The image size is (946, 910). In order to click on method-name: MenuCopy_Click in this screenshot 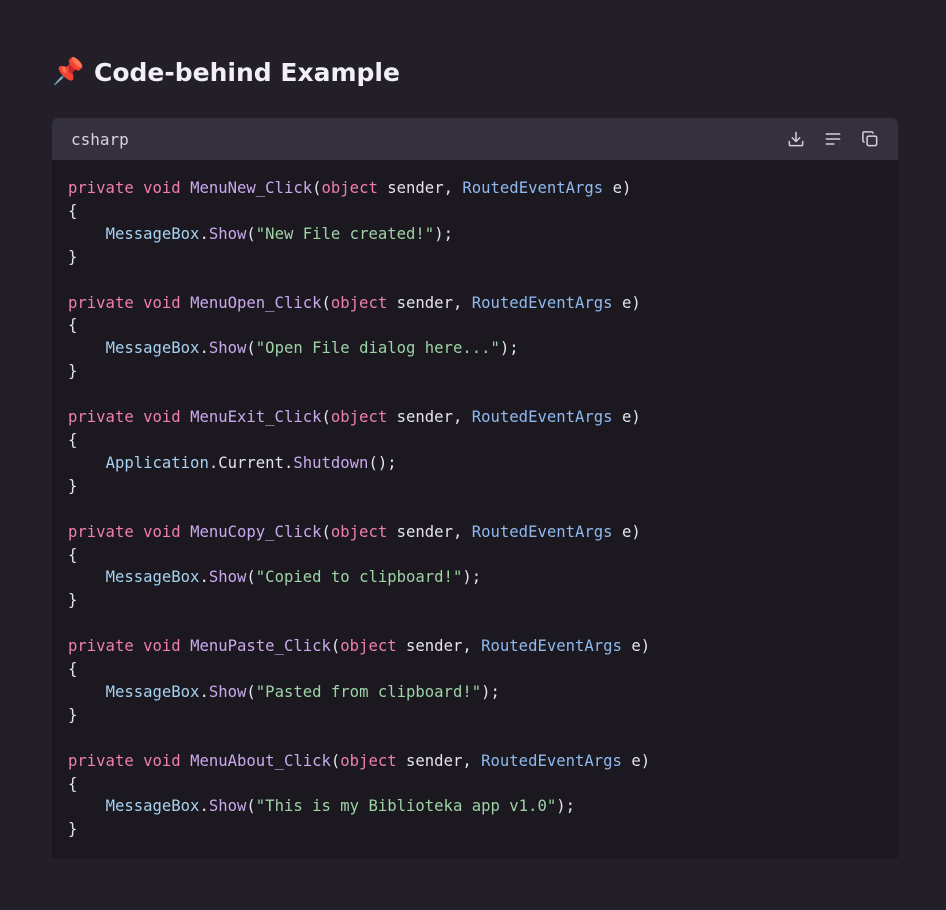, I will do `click(256, 531)`.